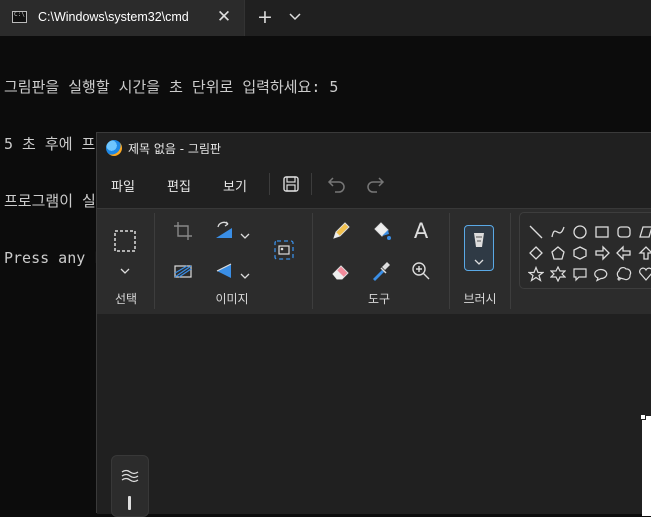 Image resolution: width=651 pixels, height=517 pixels. What do you see at coordinates (125, 267) in the screenshot?
I see `select-dropdown-icon` at bounding box center [125, 267].